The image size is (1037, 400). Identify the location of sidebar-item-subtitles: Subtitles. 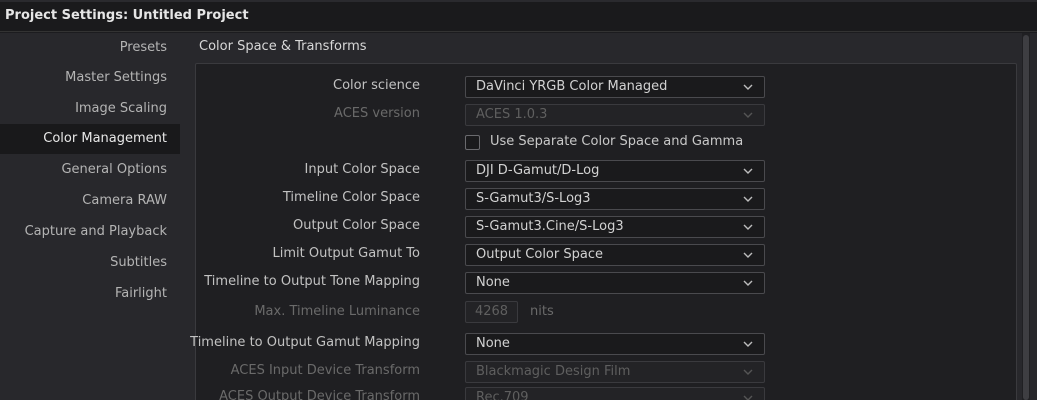
(90, 263).